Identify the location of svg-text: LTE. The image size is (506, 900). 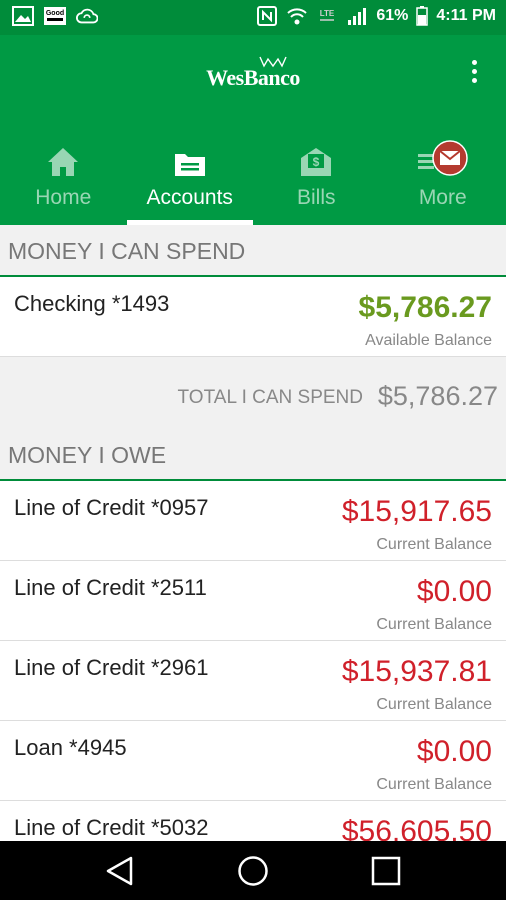
(327, 13).